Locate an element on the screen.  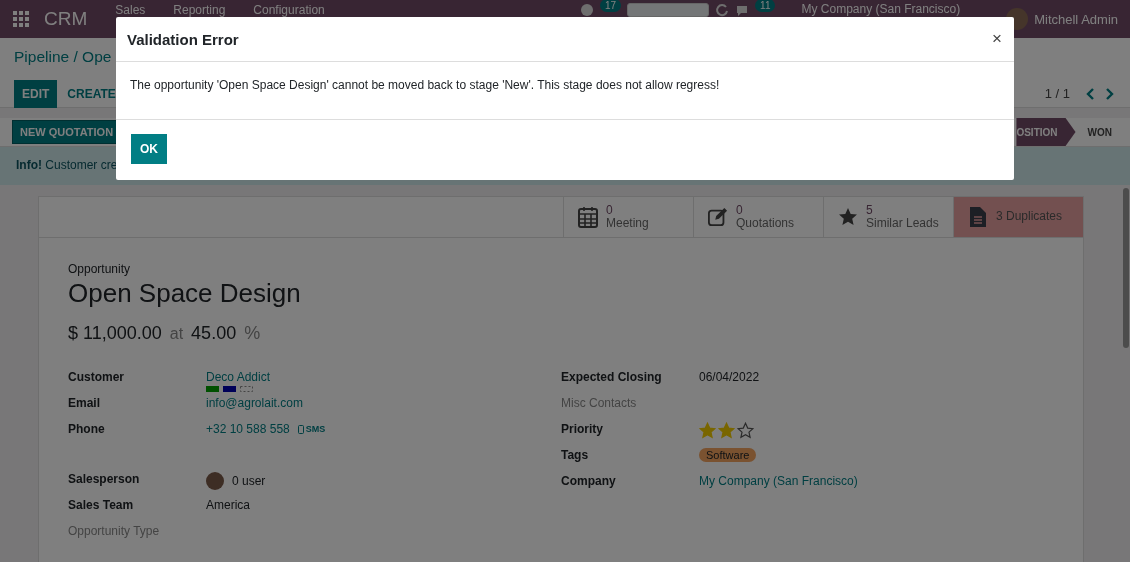
search-field is located at coordinates (668, 10).